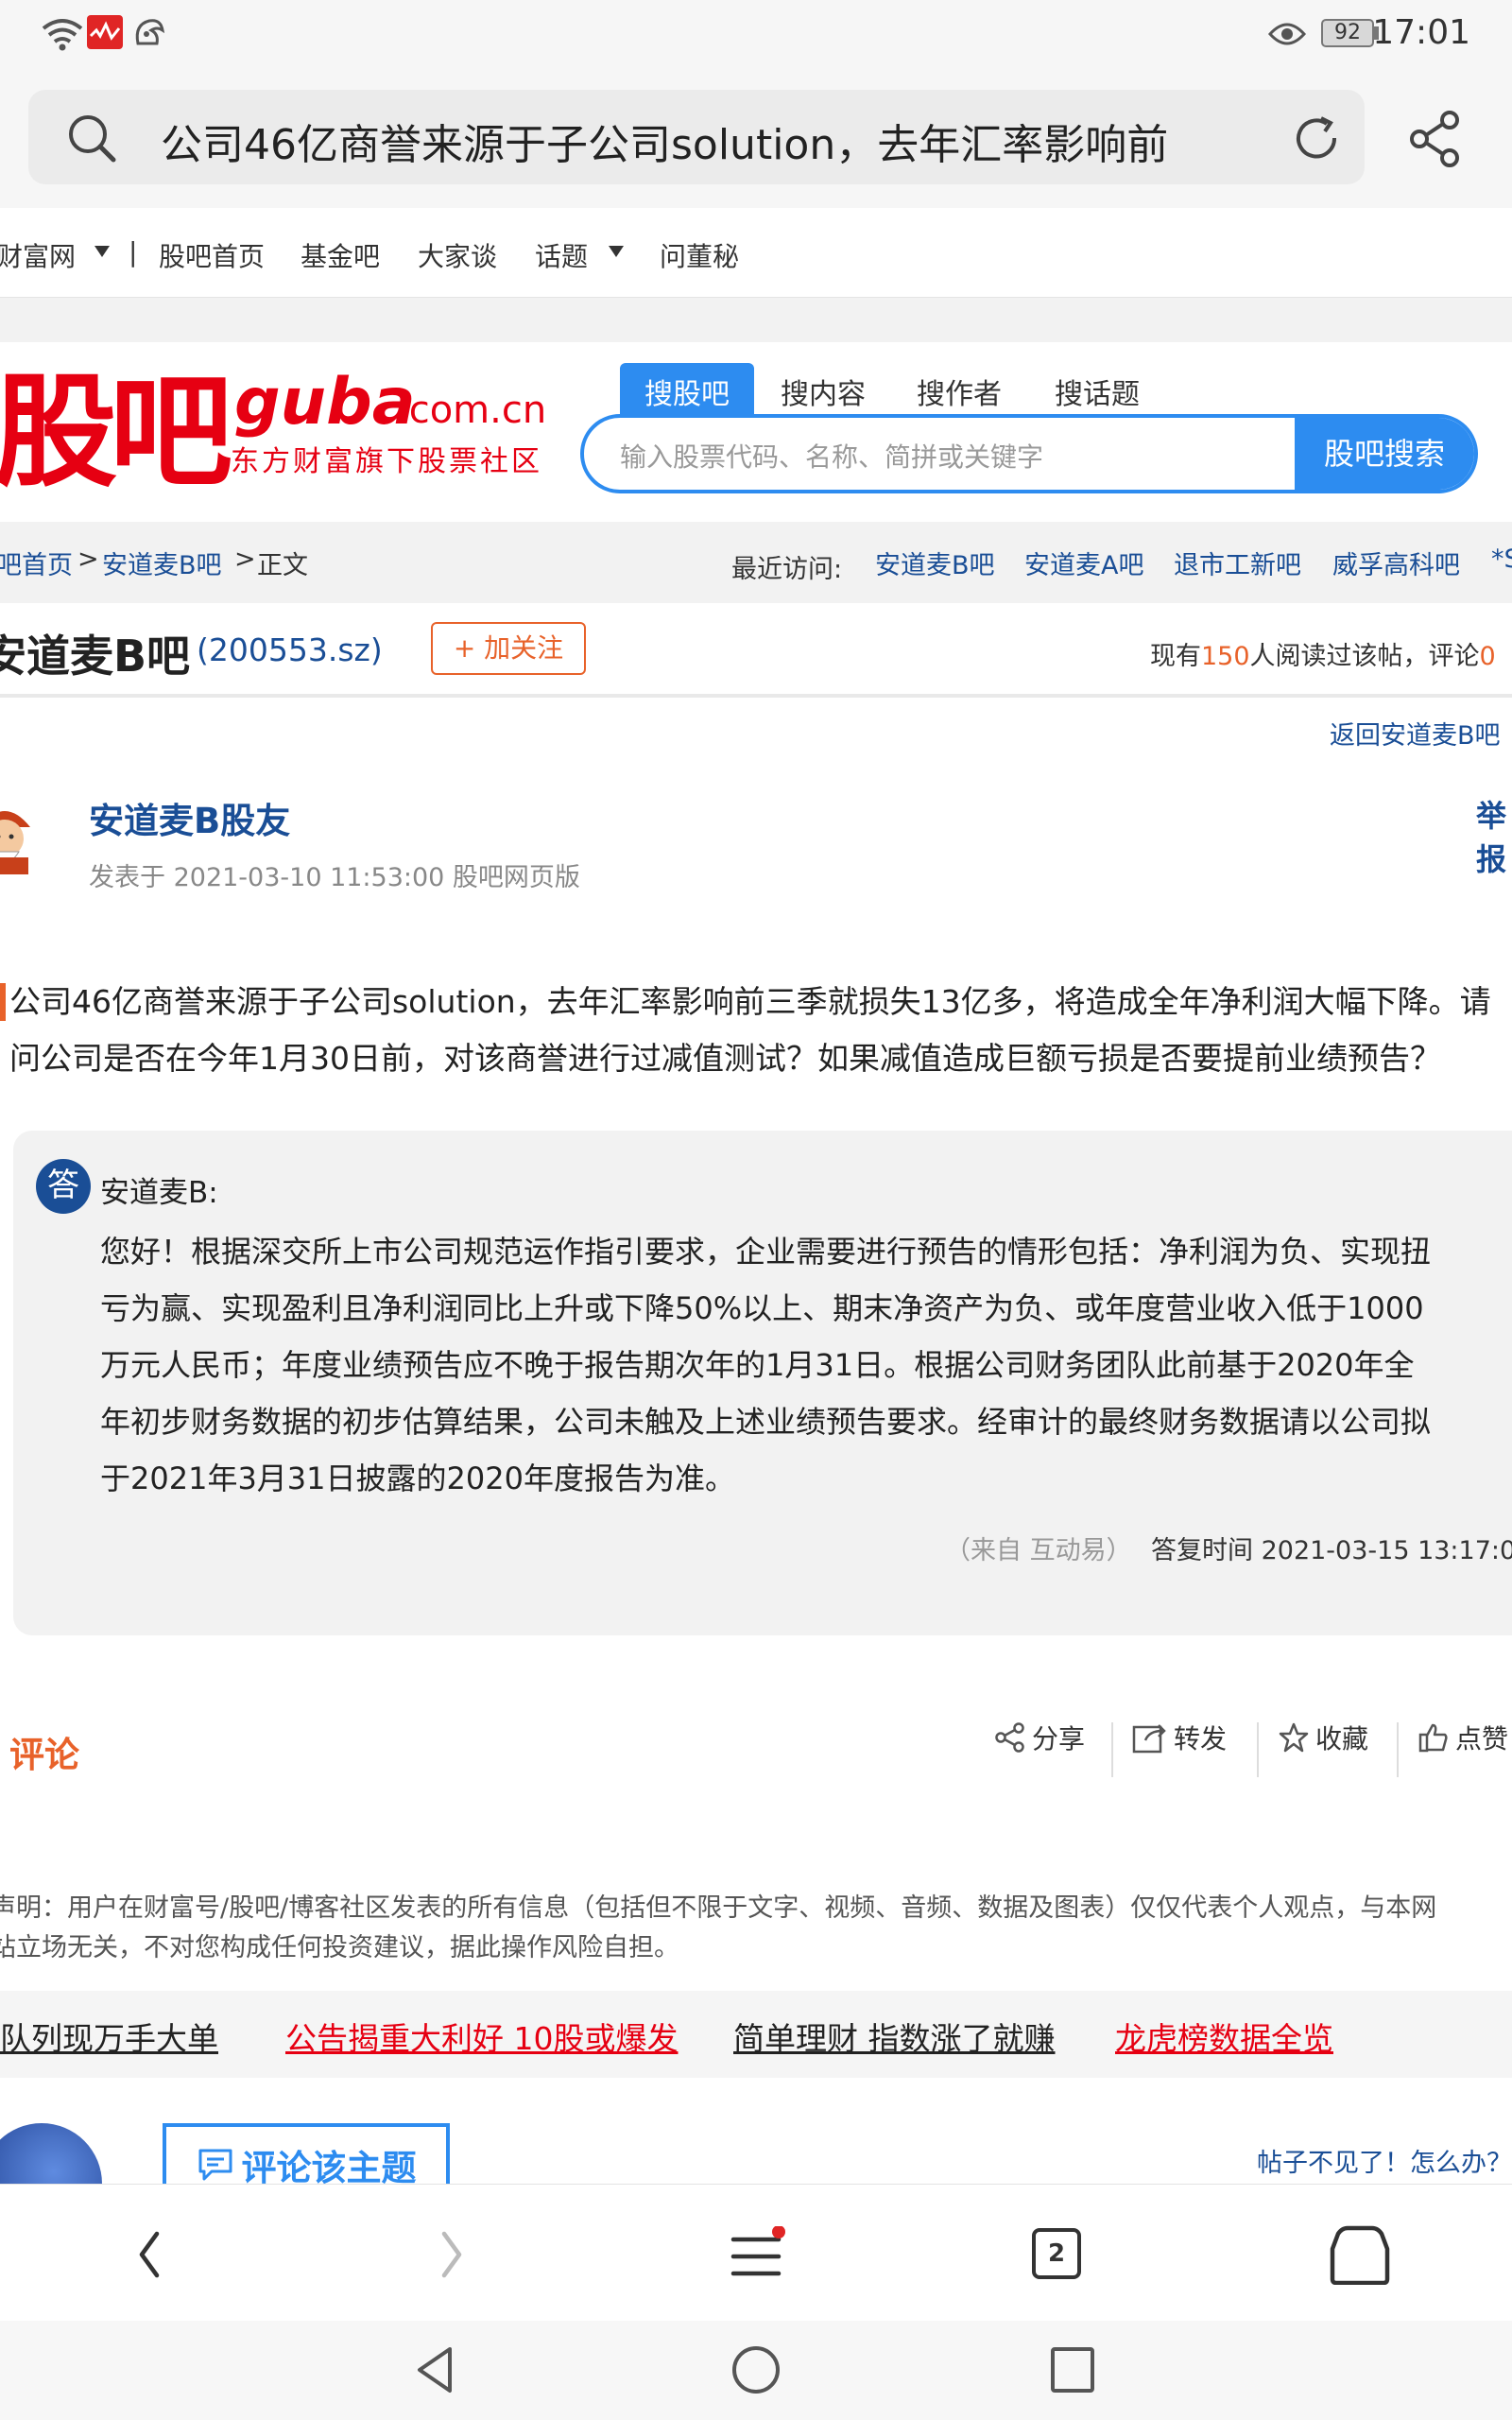 The width and height of the screenshot is (1512, 2420). I want to click on battery-level: 92, so click(1347, 33).